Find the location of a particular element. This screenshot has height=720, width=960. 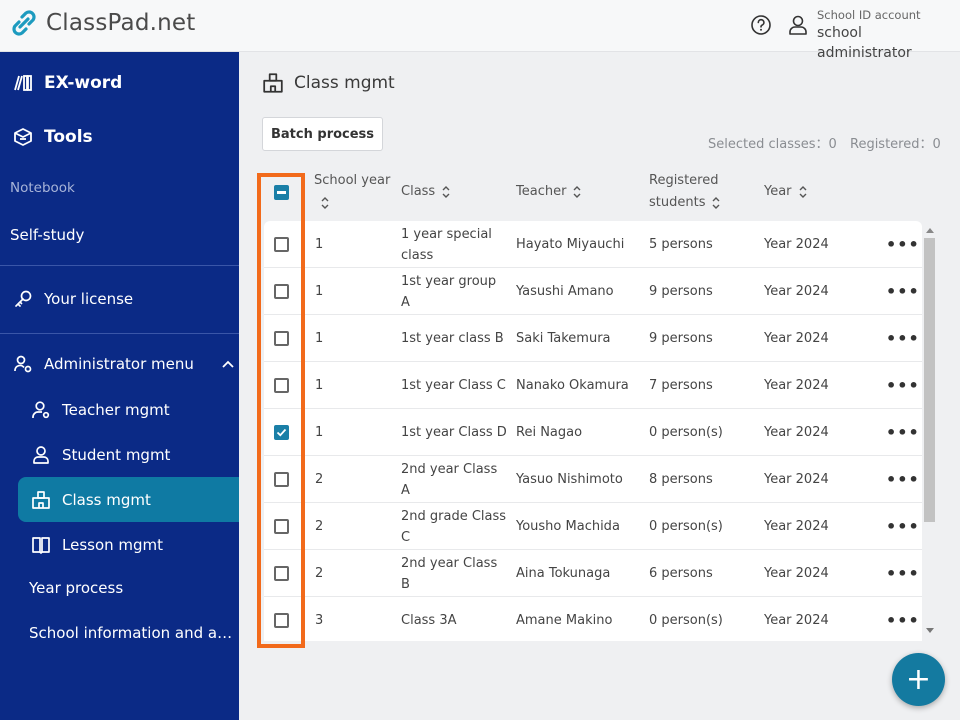

cell-teacher: Yasushi Amano is located at coordinates (565, 291).